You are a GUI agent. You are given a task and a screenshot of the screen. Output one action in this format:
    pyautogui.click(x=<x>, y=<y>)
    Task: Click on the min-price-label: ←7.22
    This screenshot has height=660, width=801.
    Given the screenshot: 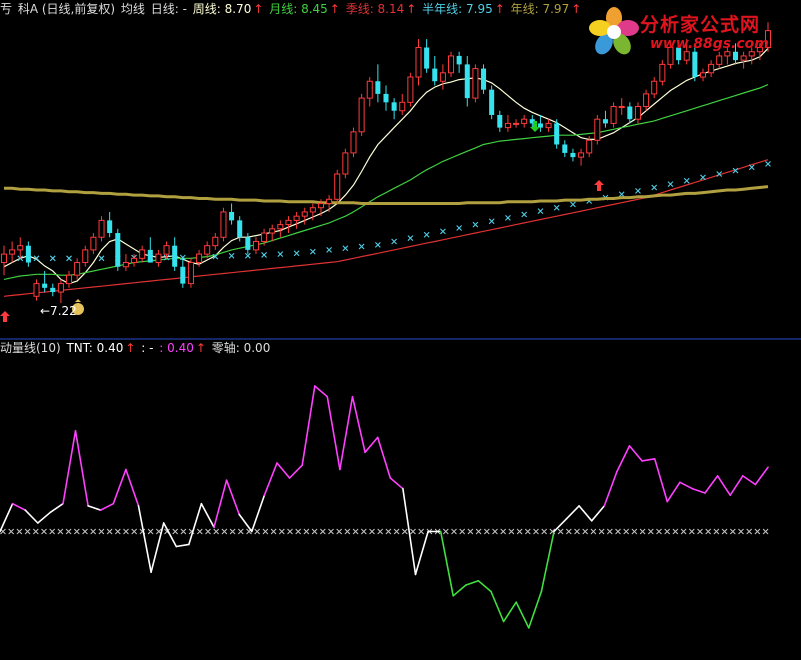 What is the action you would take?
    pyautogui.click(x=58, y=311)
    